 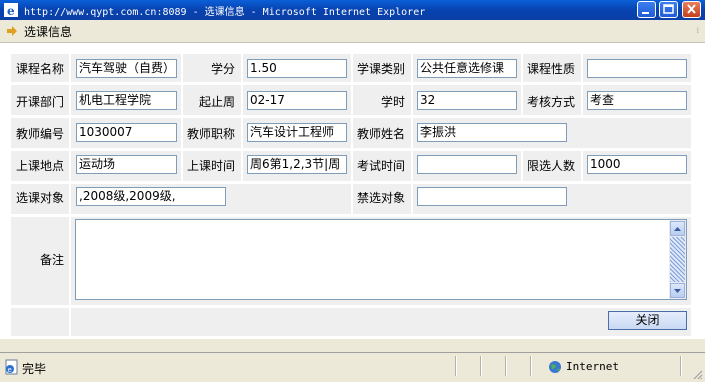 I want to click on ie-icon: e, so click(x=11, y=10).